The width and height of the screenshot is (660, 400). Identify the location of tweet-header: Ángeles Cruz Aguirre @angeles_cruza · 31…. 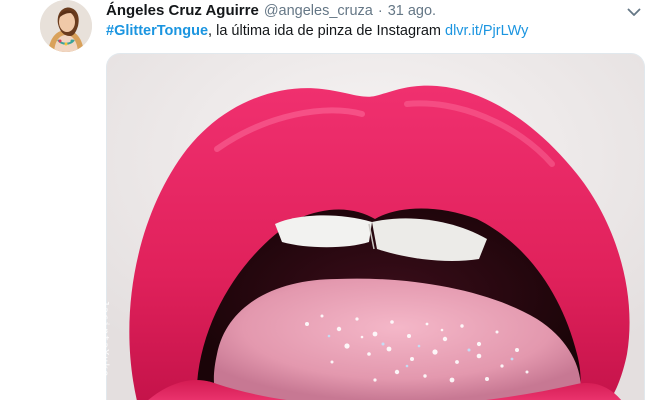
(271, 12).